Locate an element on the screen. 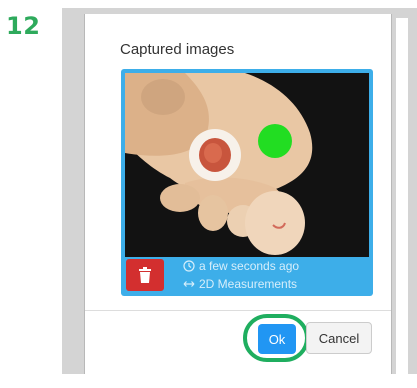 This screenshot has height=388, width=417. background-strip is located at coordinates (402, 196).